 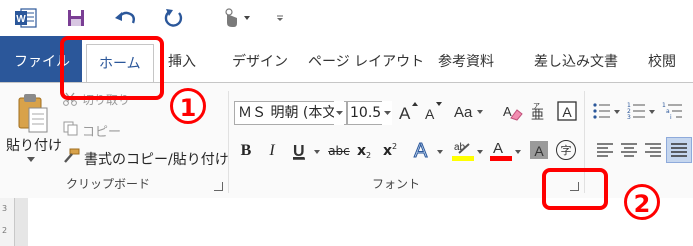 I want to click on multilevel-list-icon: 1ai, so click(x=677, y=111).